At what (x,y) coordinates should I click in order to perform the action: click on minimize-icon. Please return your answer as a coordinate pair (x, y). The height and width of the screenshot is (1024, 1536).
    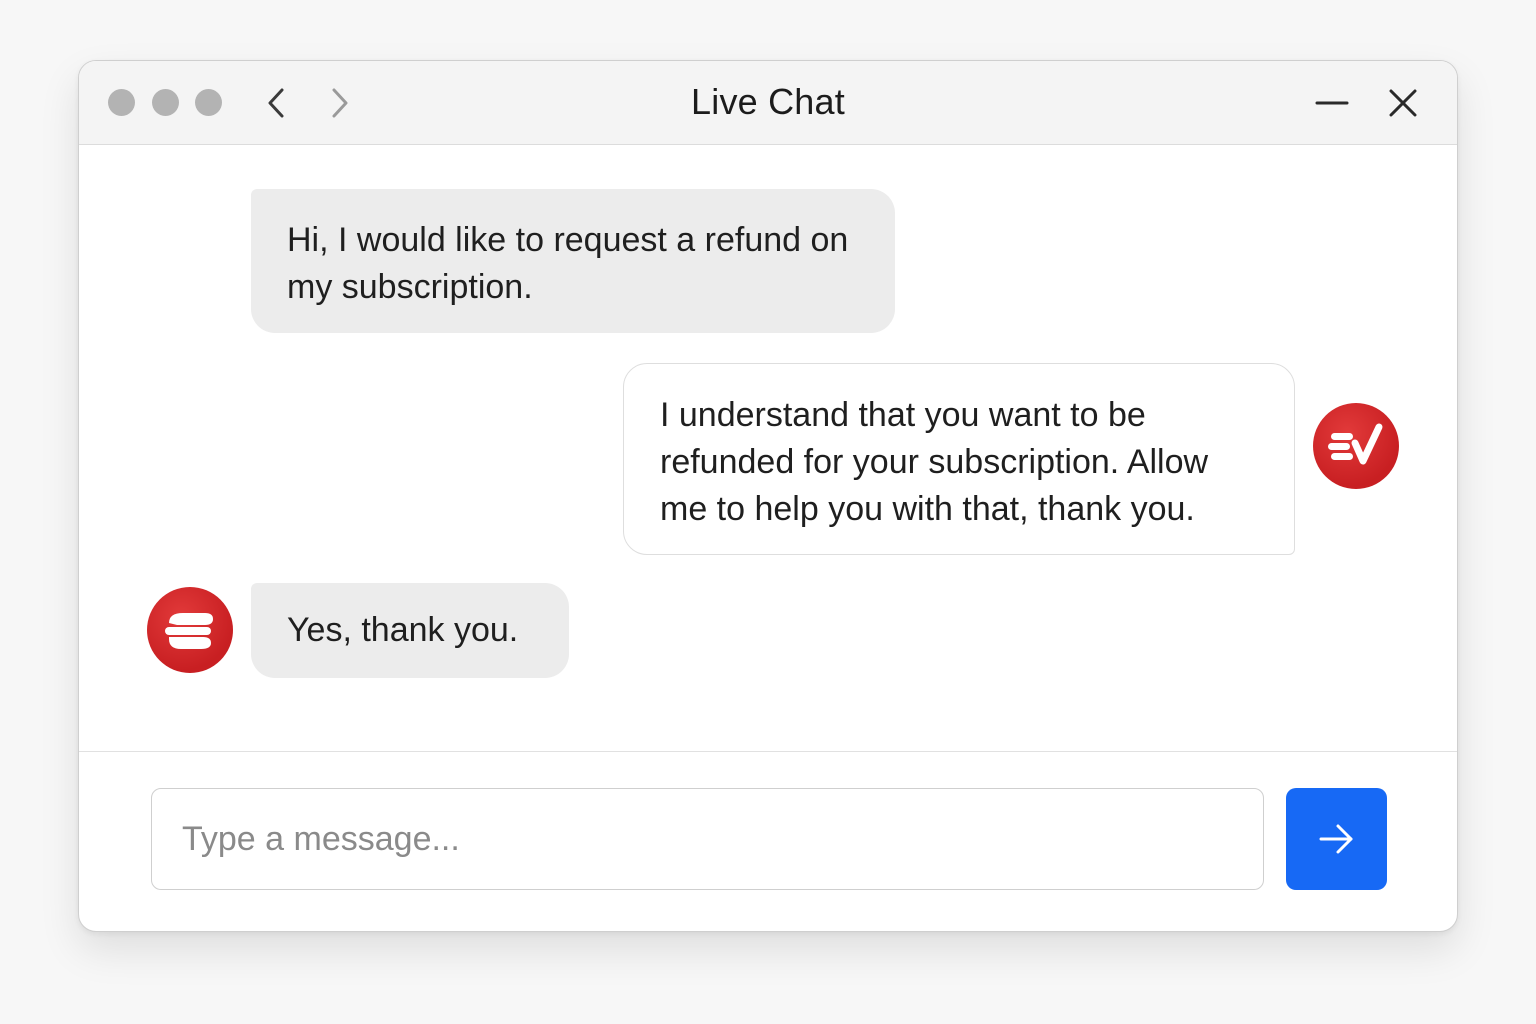
    Looking at the image, I should click on (1332, 103).